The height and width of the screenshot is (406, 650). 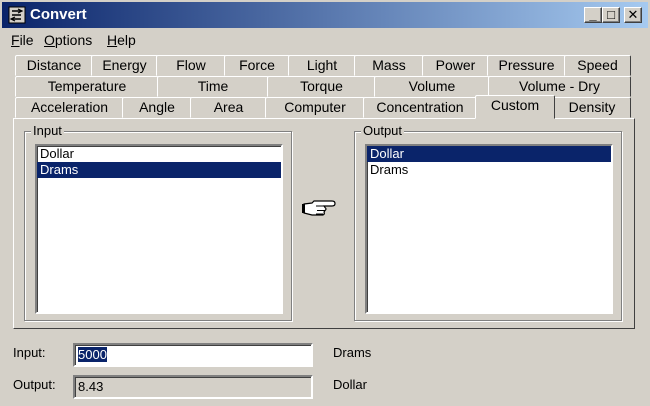 I want to click on app-icon, so click(x=17, y=15).